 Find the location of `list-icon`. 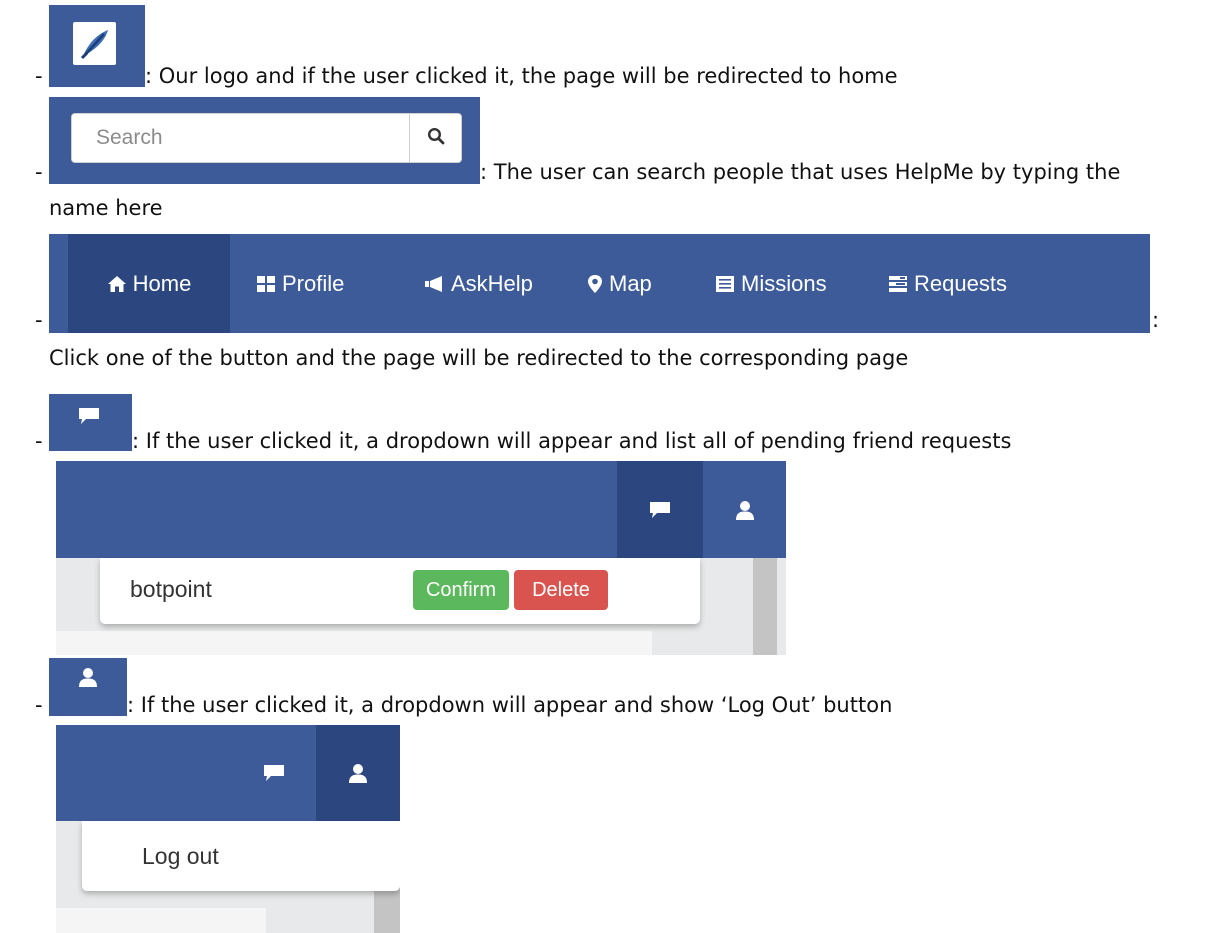

list-icon is located at coordinates (725, 283).